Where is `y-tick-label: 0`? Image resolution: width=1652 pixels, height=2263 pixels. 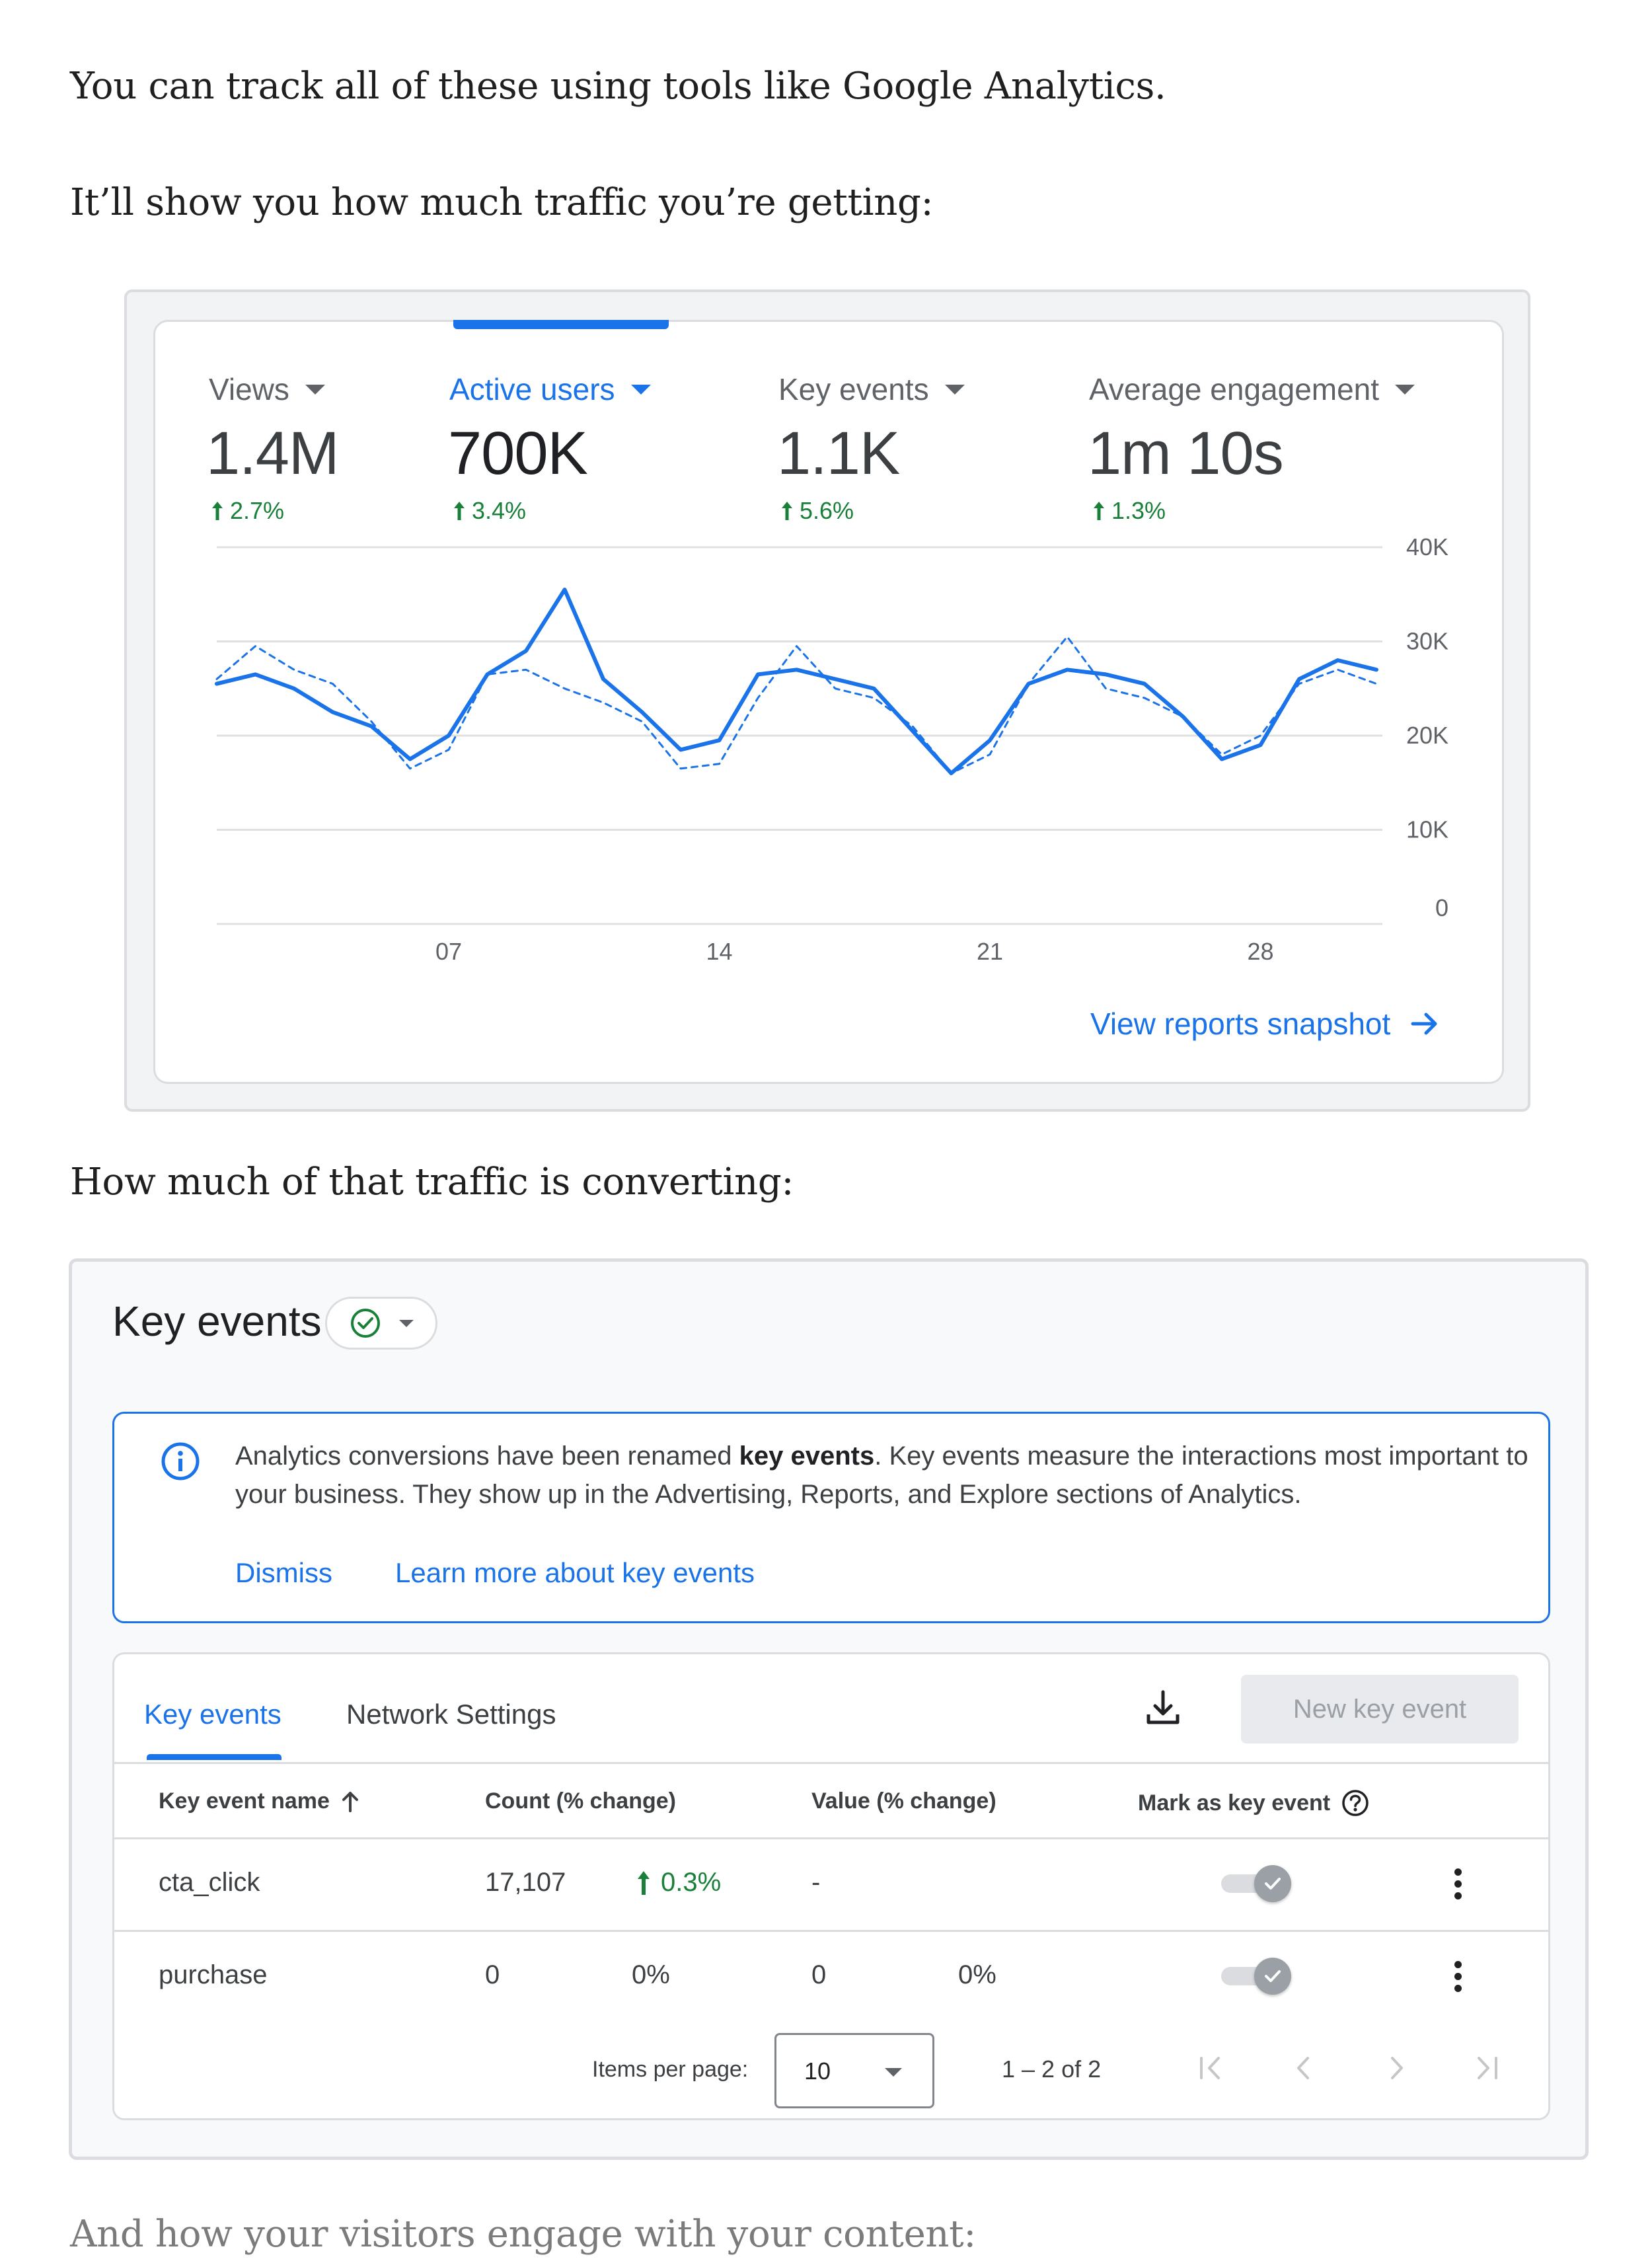 y-tick-label: 0 is located at coordinates (1442, 907).